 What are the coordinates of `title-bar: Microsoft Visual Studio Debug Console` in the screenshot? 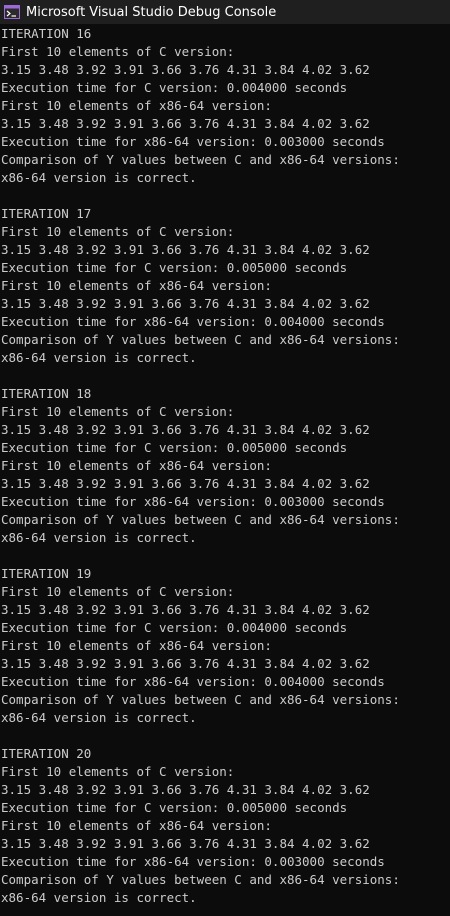 It's located at (225, 12).